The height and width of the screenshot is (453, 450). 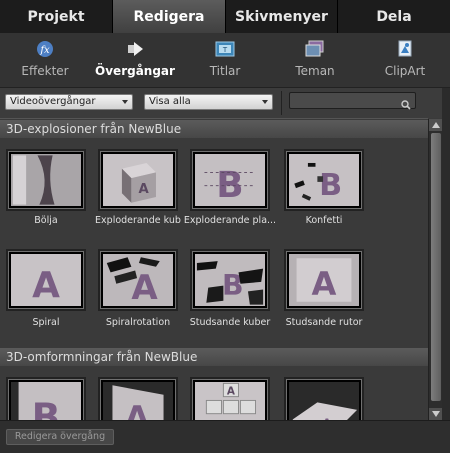 What do you see at coordinates (315, 60) in the screenshot?
I see `tool-teman: Teman` at bounding box center [315, 60].